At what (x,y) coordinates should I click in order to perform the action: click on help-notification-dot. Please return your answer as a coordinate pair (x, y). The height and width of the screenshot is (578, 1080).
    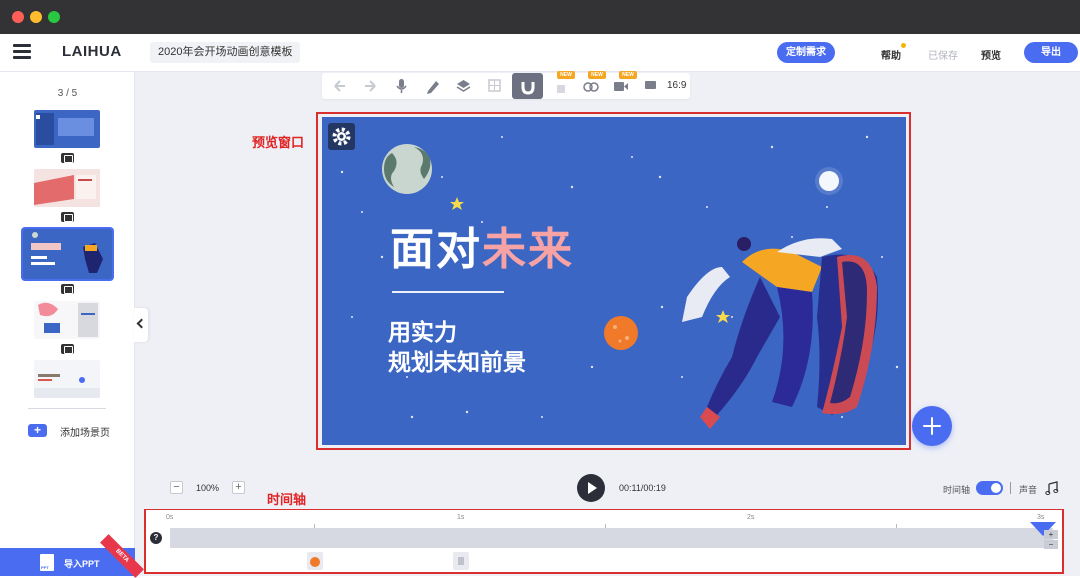
    Looking at the image, I should click on (903, 45).